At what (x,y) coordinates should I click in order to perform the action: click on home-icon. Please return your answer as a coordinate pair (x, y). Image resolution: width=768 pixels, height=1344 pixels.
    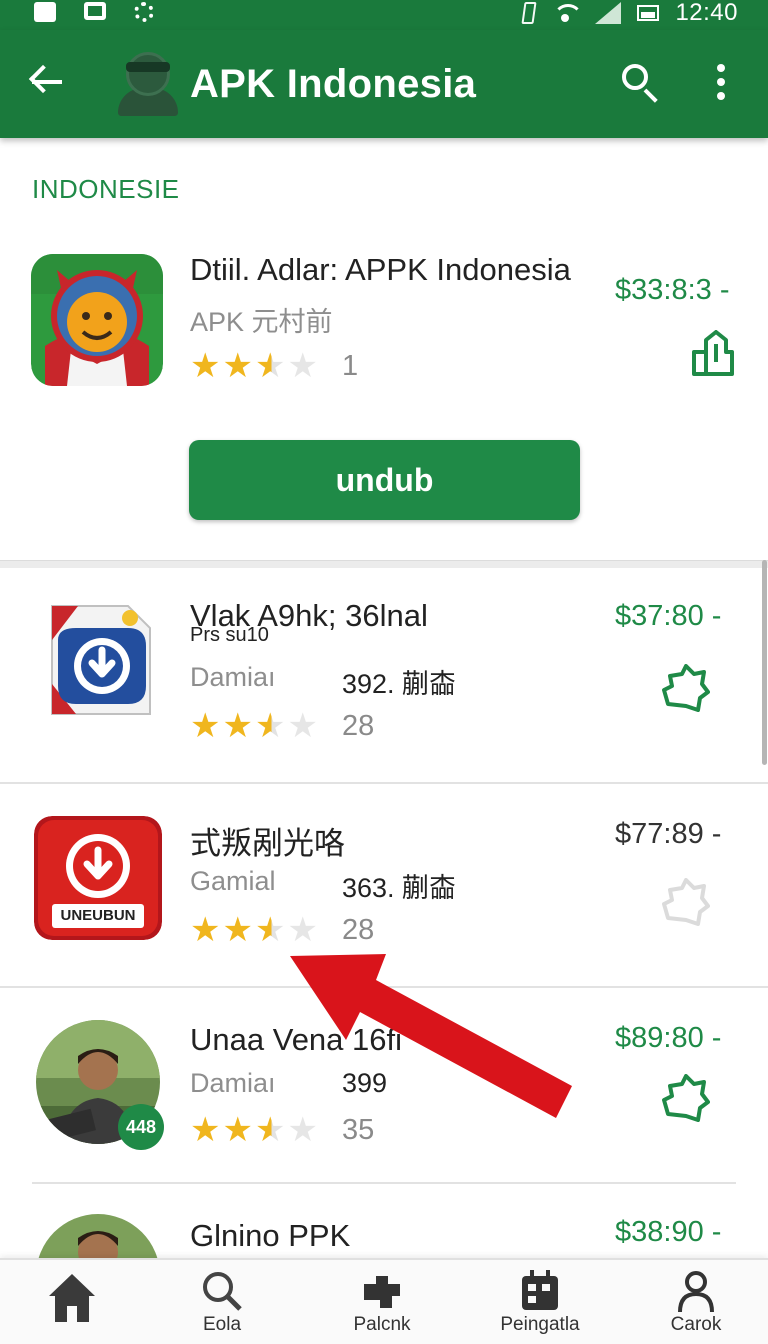
    Looking at the image, I should click on (72, 1299).